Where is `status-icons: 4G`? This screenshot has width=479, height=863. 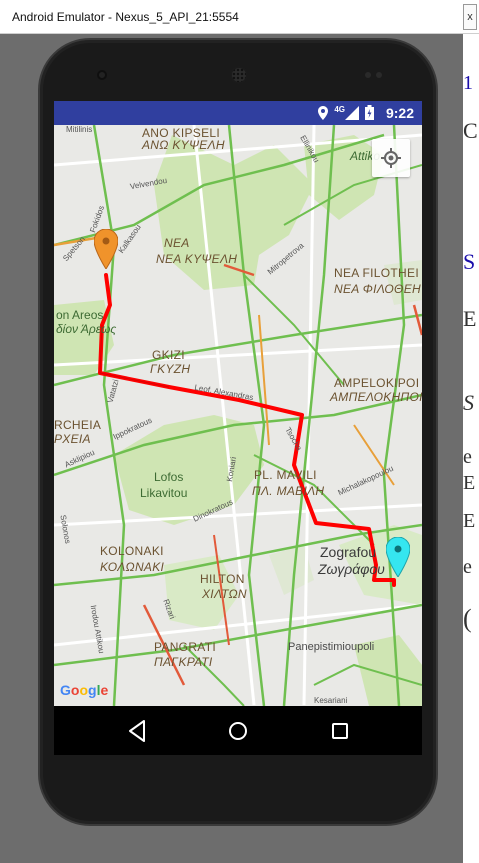
status-icons: 4G is located at coordinates (346, 112).